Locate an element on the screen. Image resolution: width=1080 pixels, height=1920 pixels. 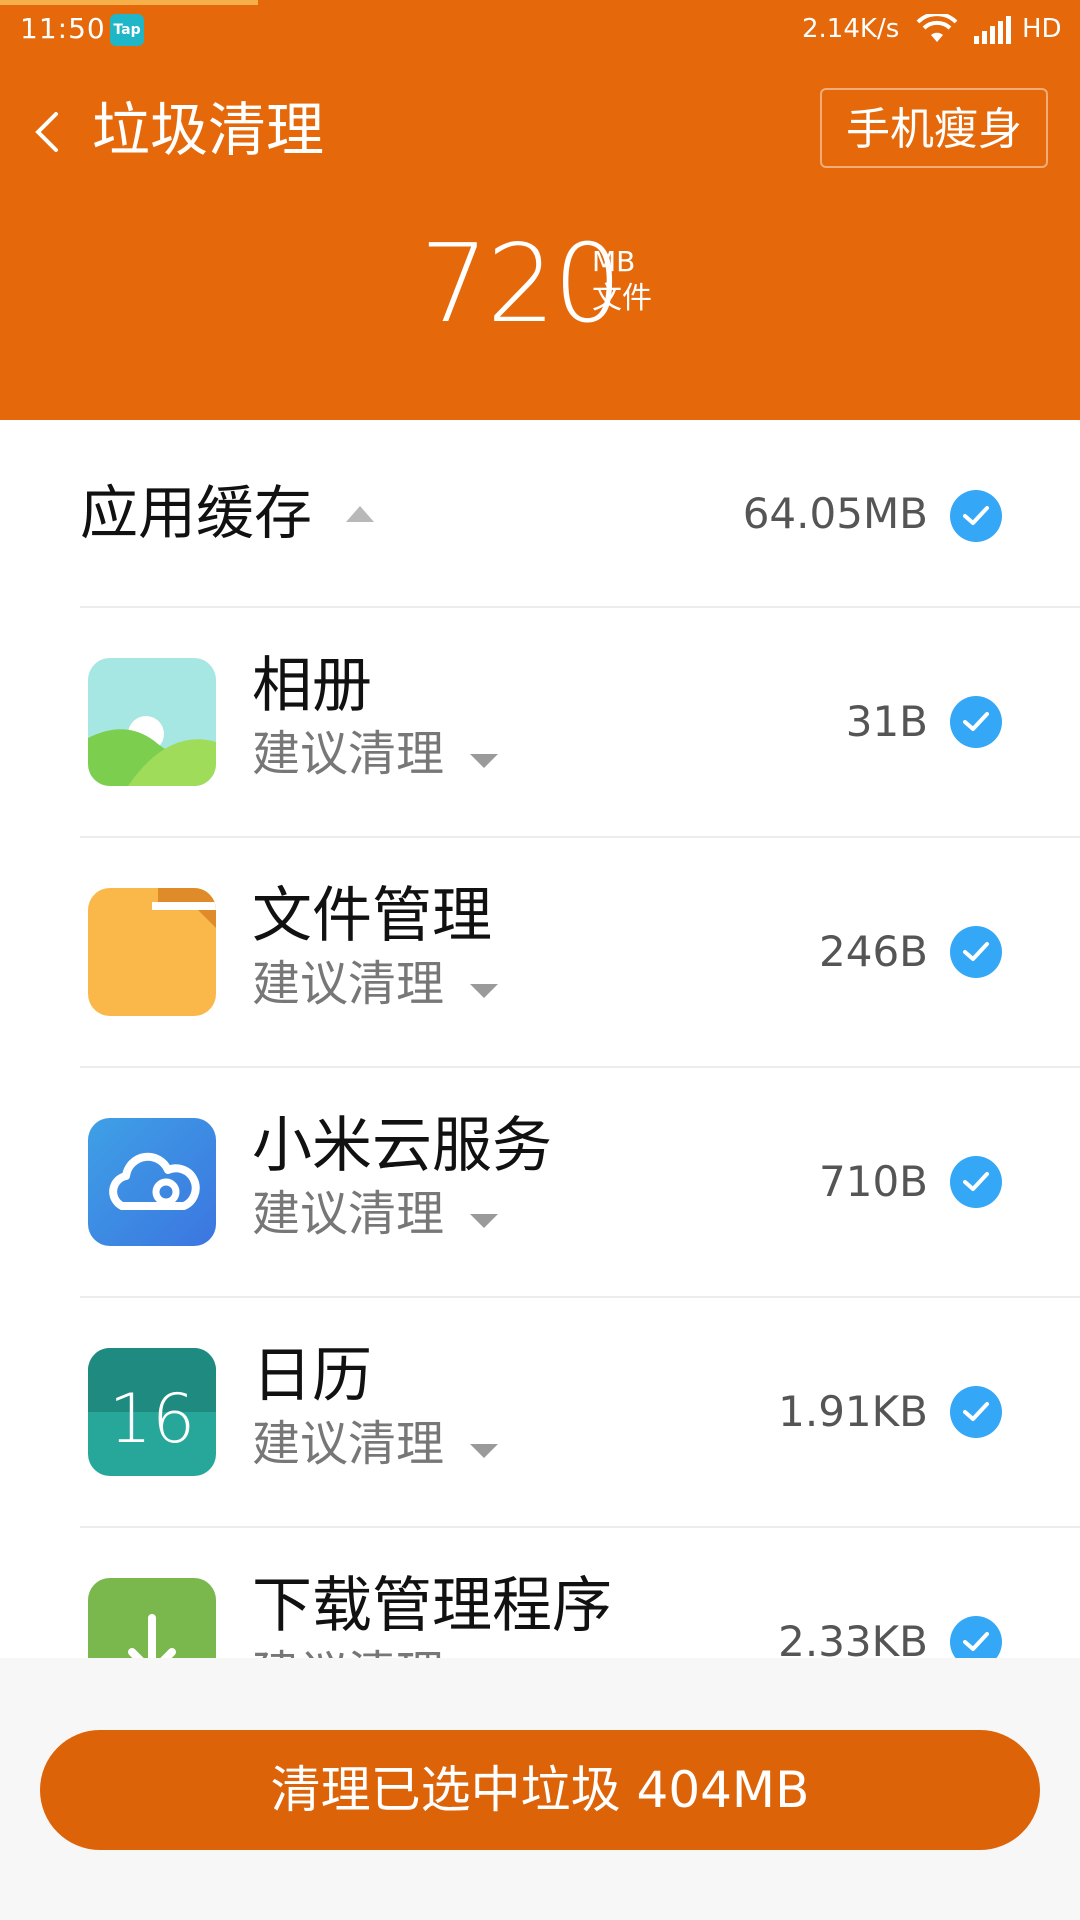
download-icon is located at coordinates (152, 1618).